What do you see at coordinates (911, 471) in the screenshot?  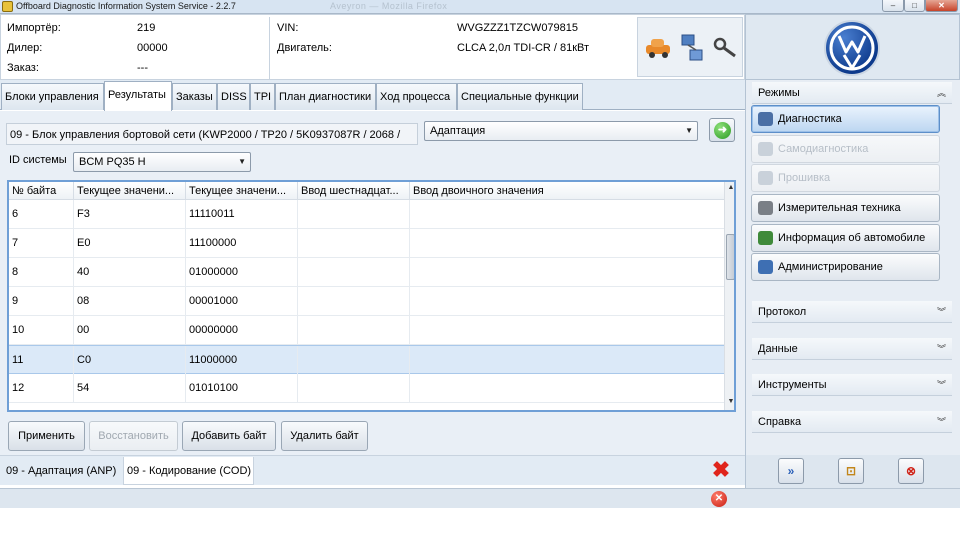 I see `exit-icon: ⊗` at bounding box center [911, 471].